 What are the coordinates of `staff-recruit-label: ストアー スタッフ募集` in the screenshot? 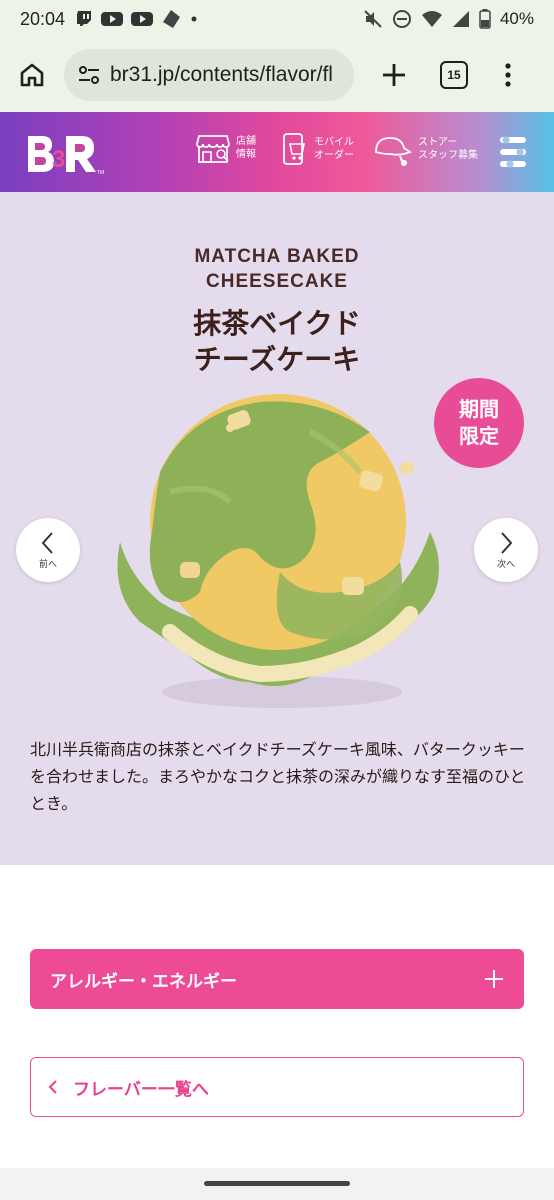 It's located at (448, 149).